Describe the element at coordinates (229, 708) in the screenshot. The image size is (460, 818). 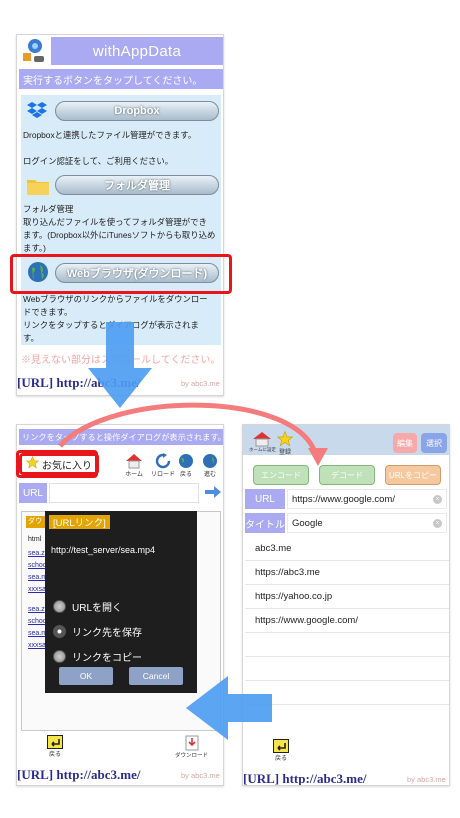
I see `left-arrow-icon` at that location.